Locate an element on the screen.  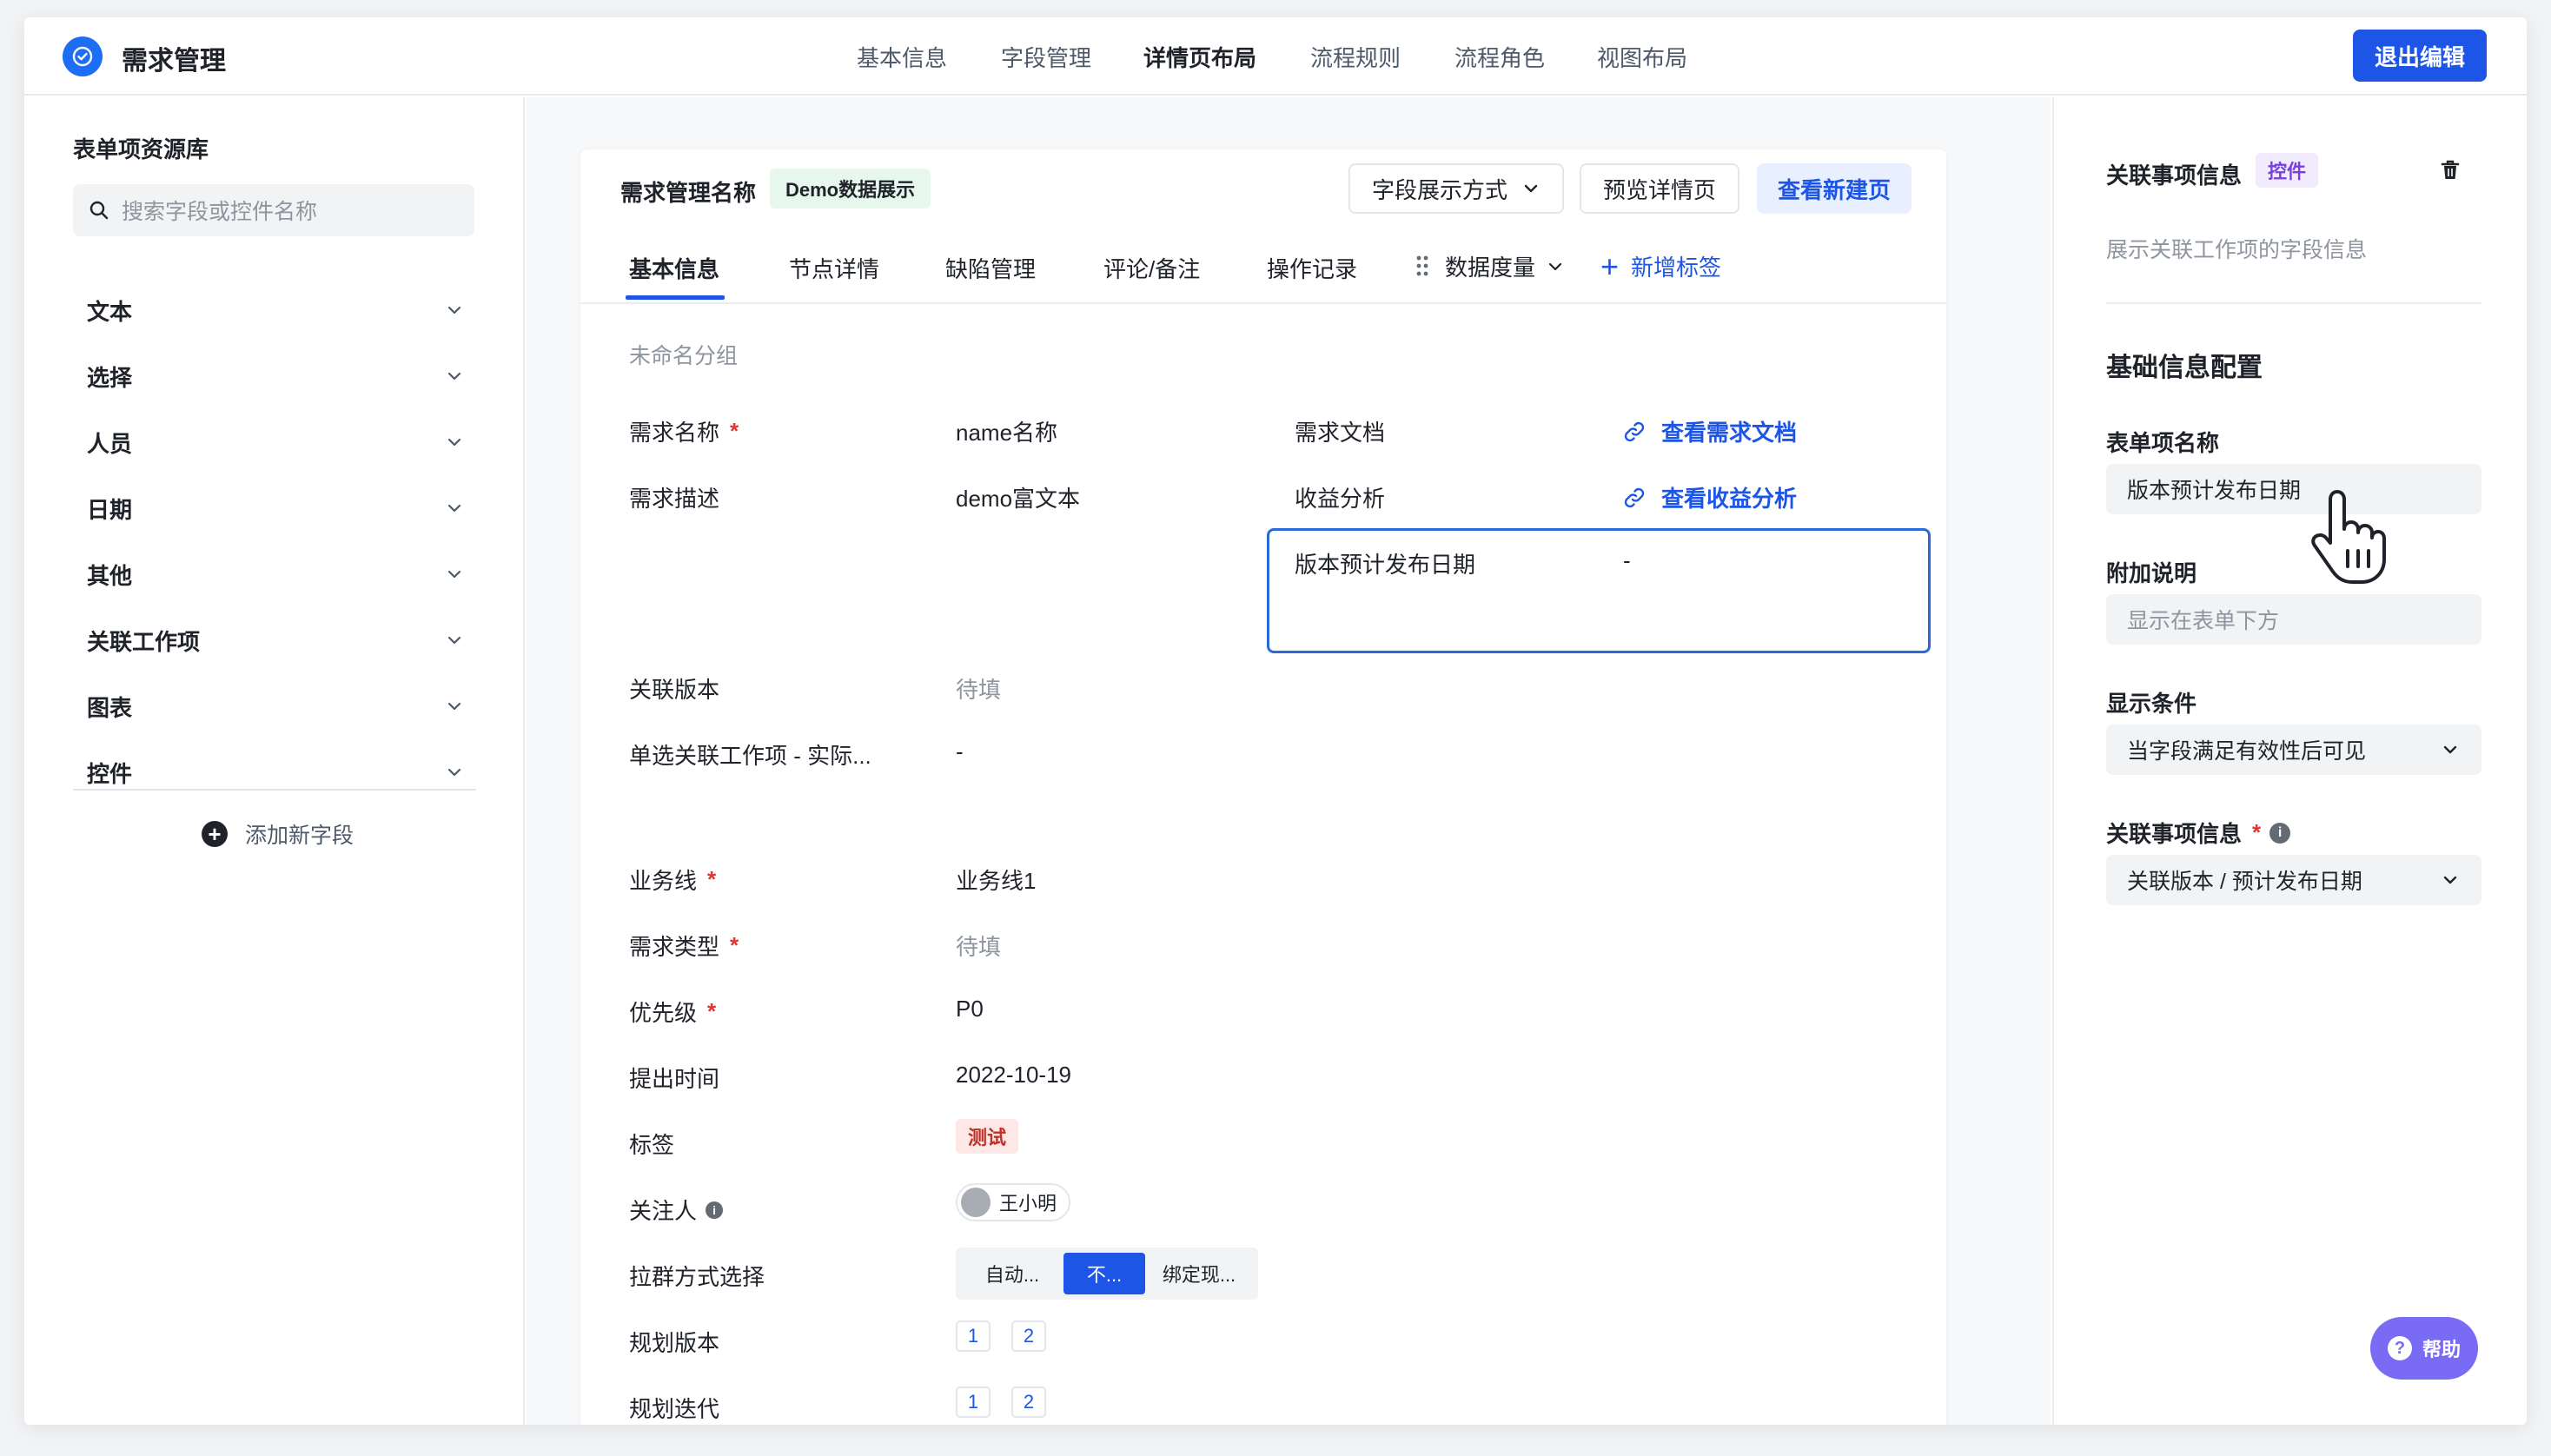
drag-handle-icon is located at coordinates (1422, 266).